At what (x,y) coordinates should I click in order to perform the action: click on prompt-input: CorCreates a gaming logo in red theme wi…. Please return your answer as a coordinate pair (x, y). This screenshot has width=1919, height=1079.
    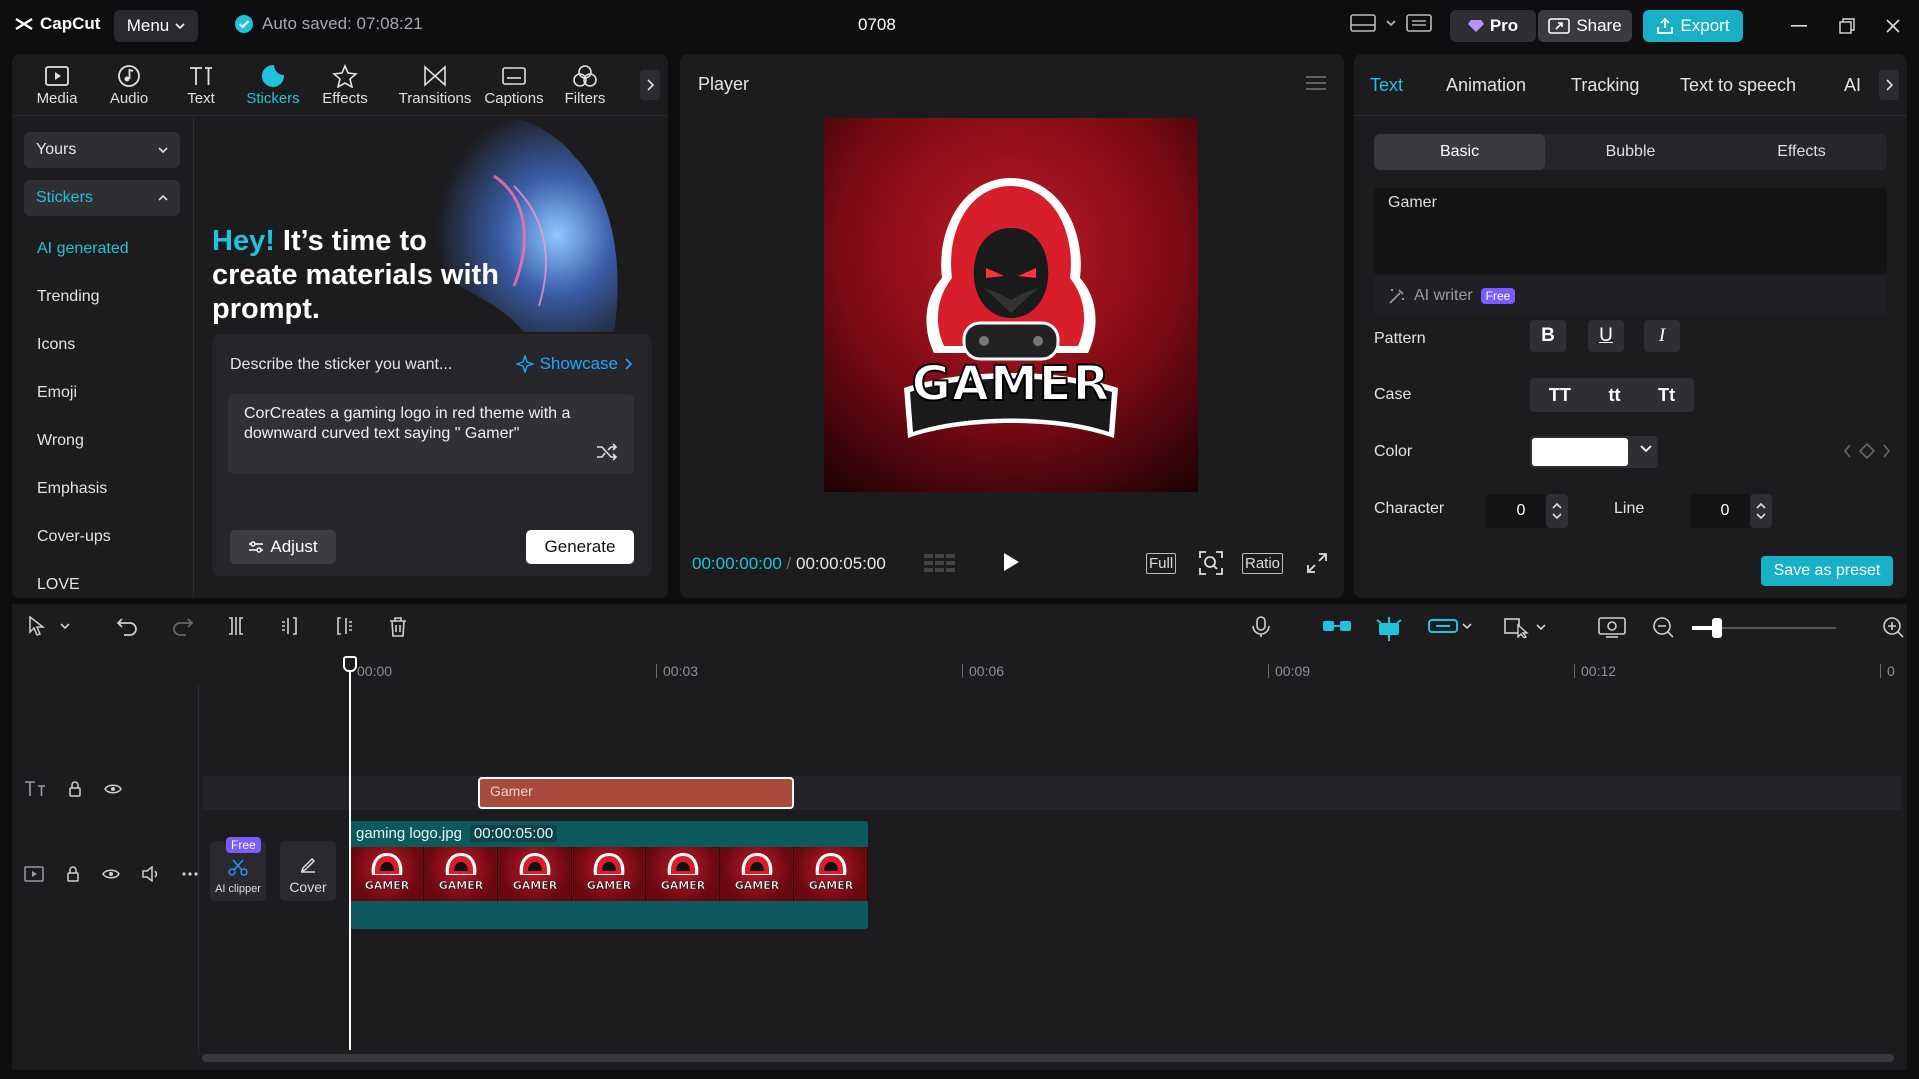
    Looking at the image, I should click on (431, 434).